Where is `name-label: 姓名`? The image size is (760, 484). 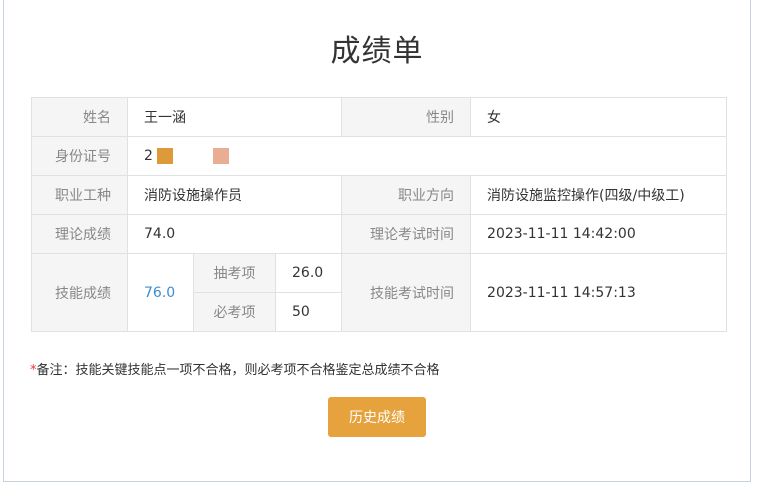
name-label: 姓名 is located at coordinates (79, 117).